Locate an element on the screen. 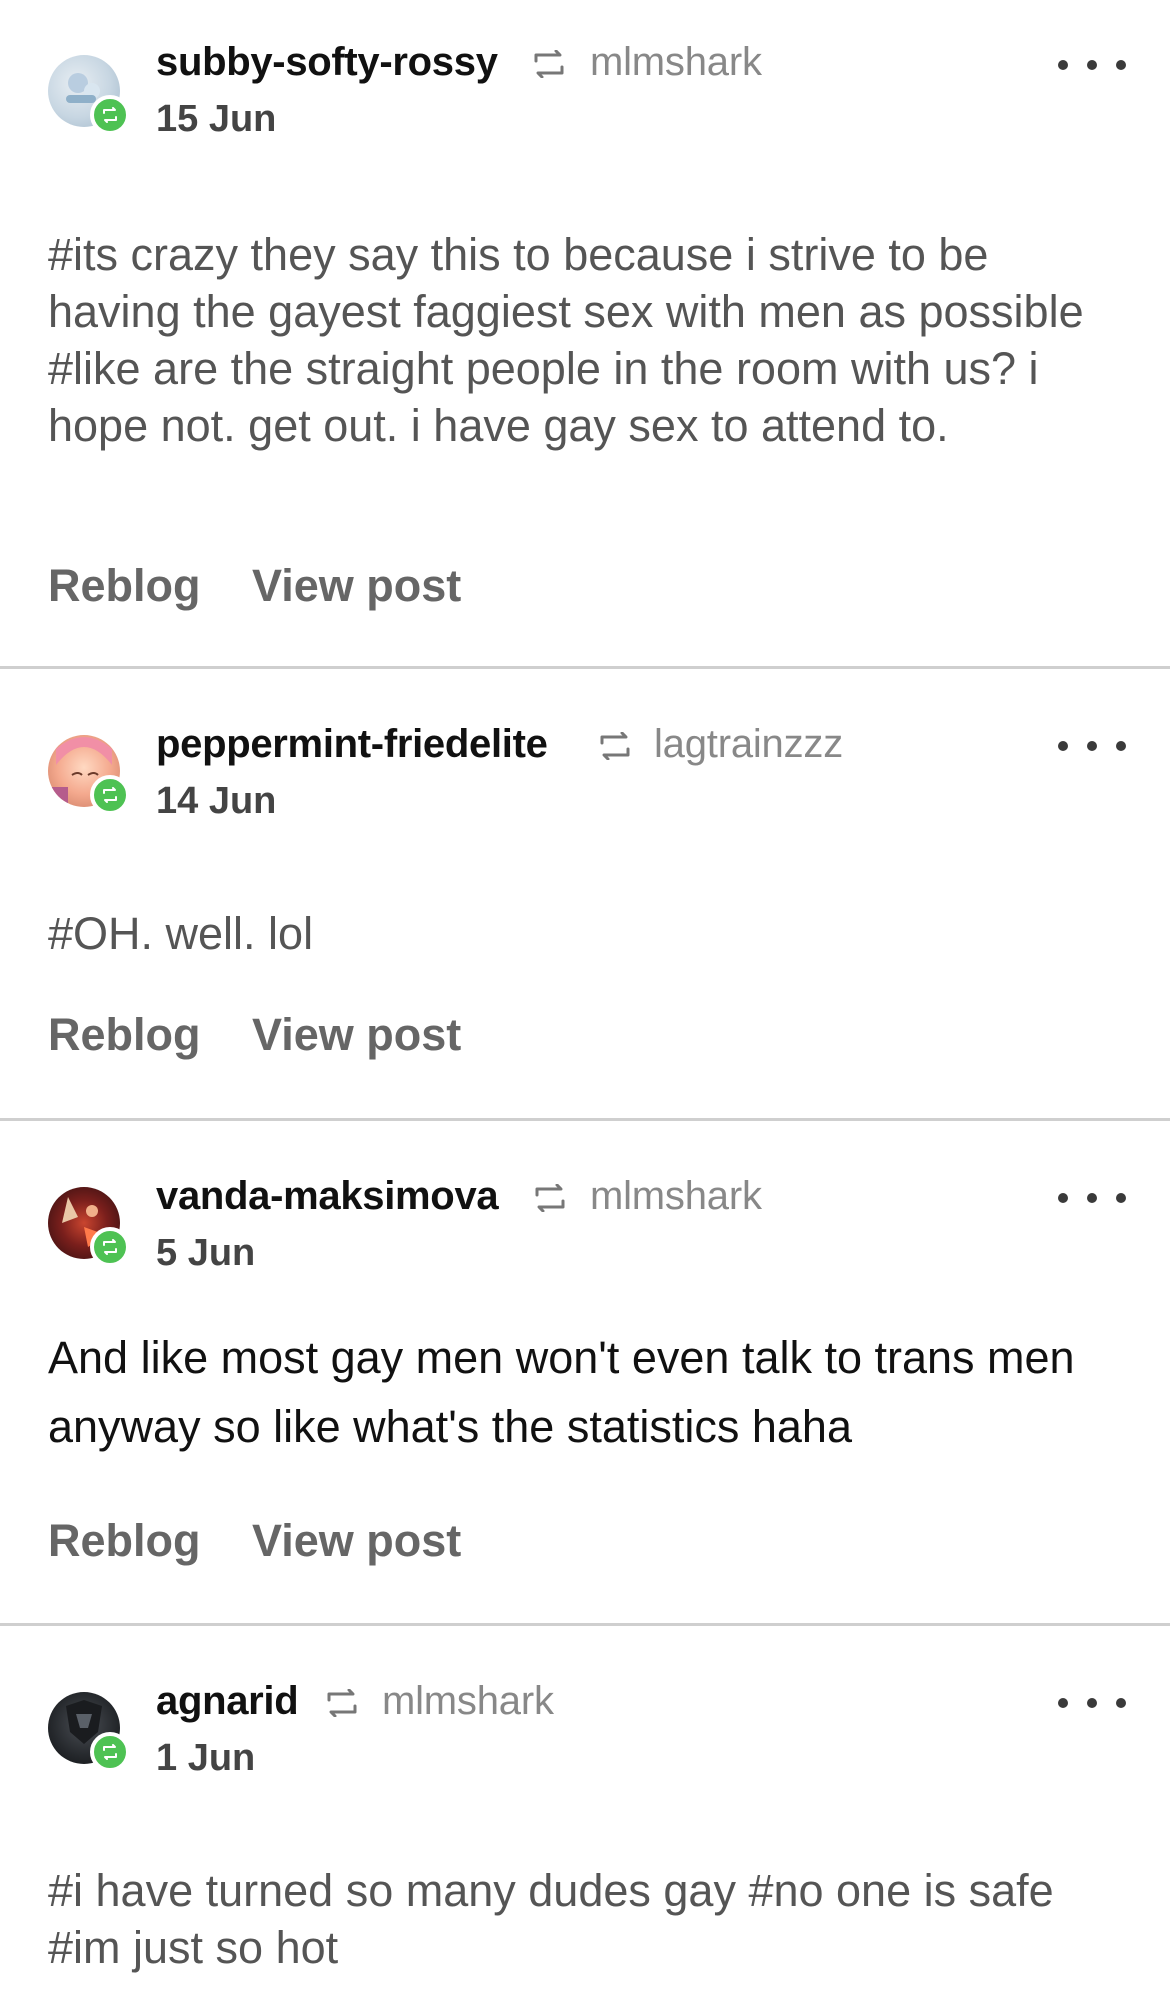 The image size is (1170, 2004). post-date: 14 Jun is located at coordinates (216, 801).